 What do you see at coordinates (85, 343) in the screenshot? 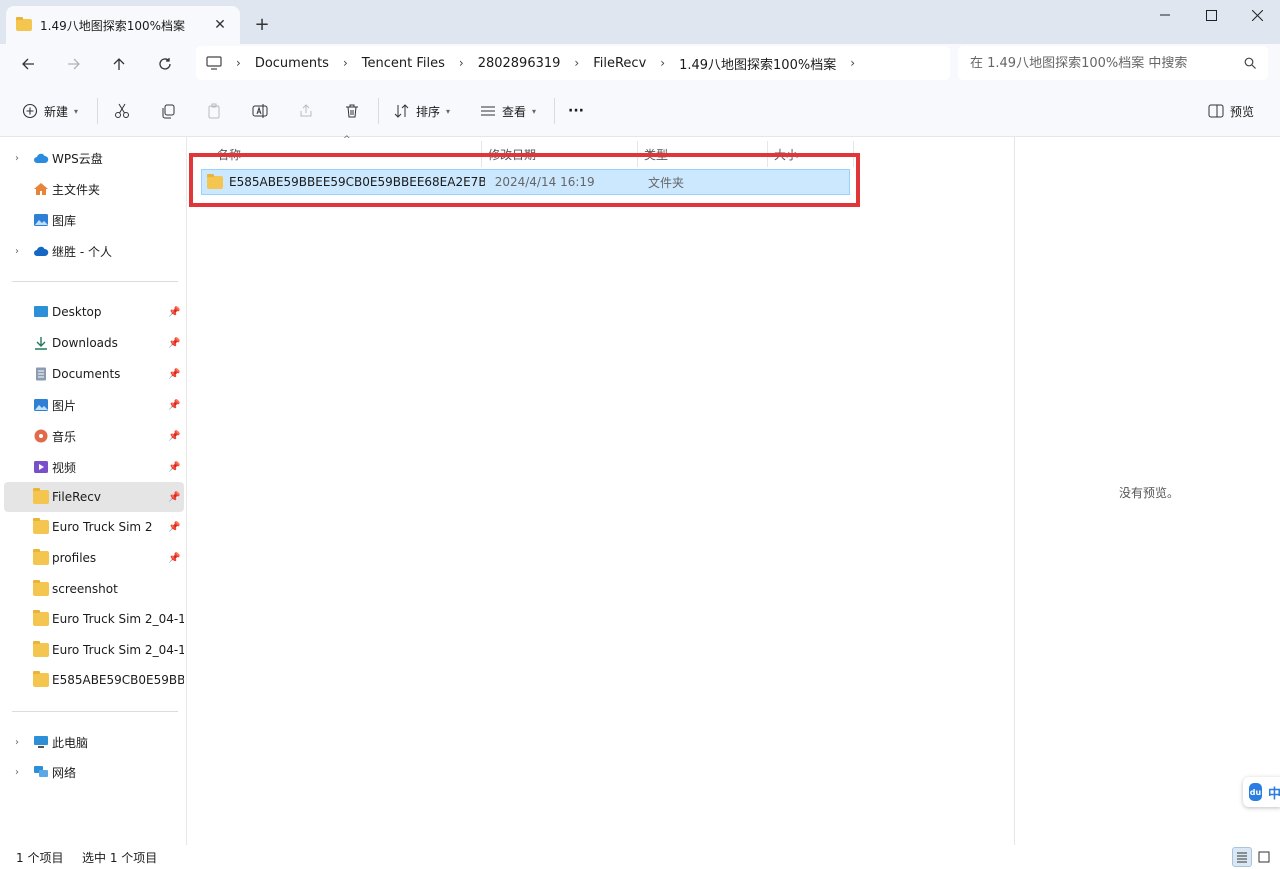
I see `sidebar-item-label: Downloads` at bounding box center [85, 343].